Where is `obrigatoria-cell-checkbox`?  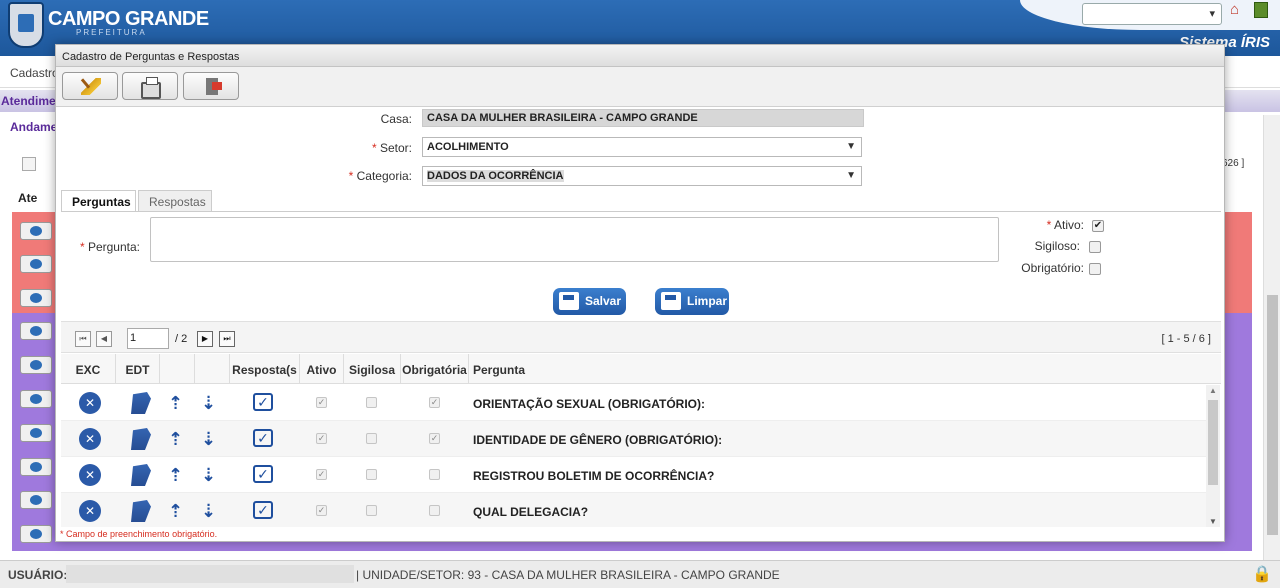 obrigatoria-cell-checkbox is located at coordinates (434, 510).